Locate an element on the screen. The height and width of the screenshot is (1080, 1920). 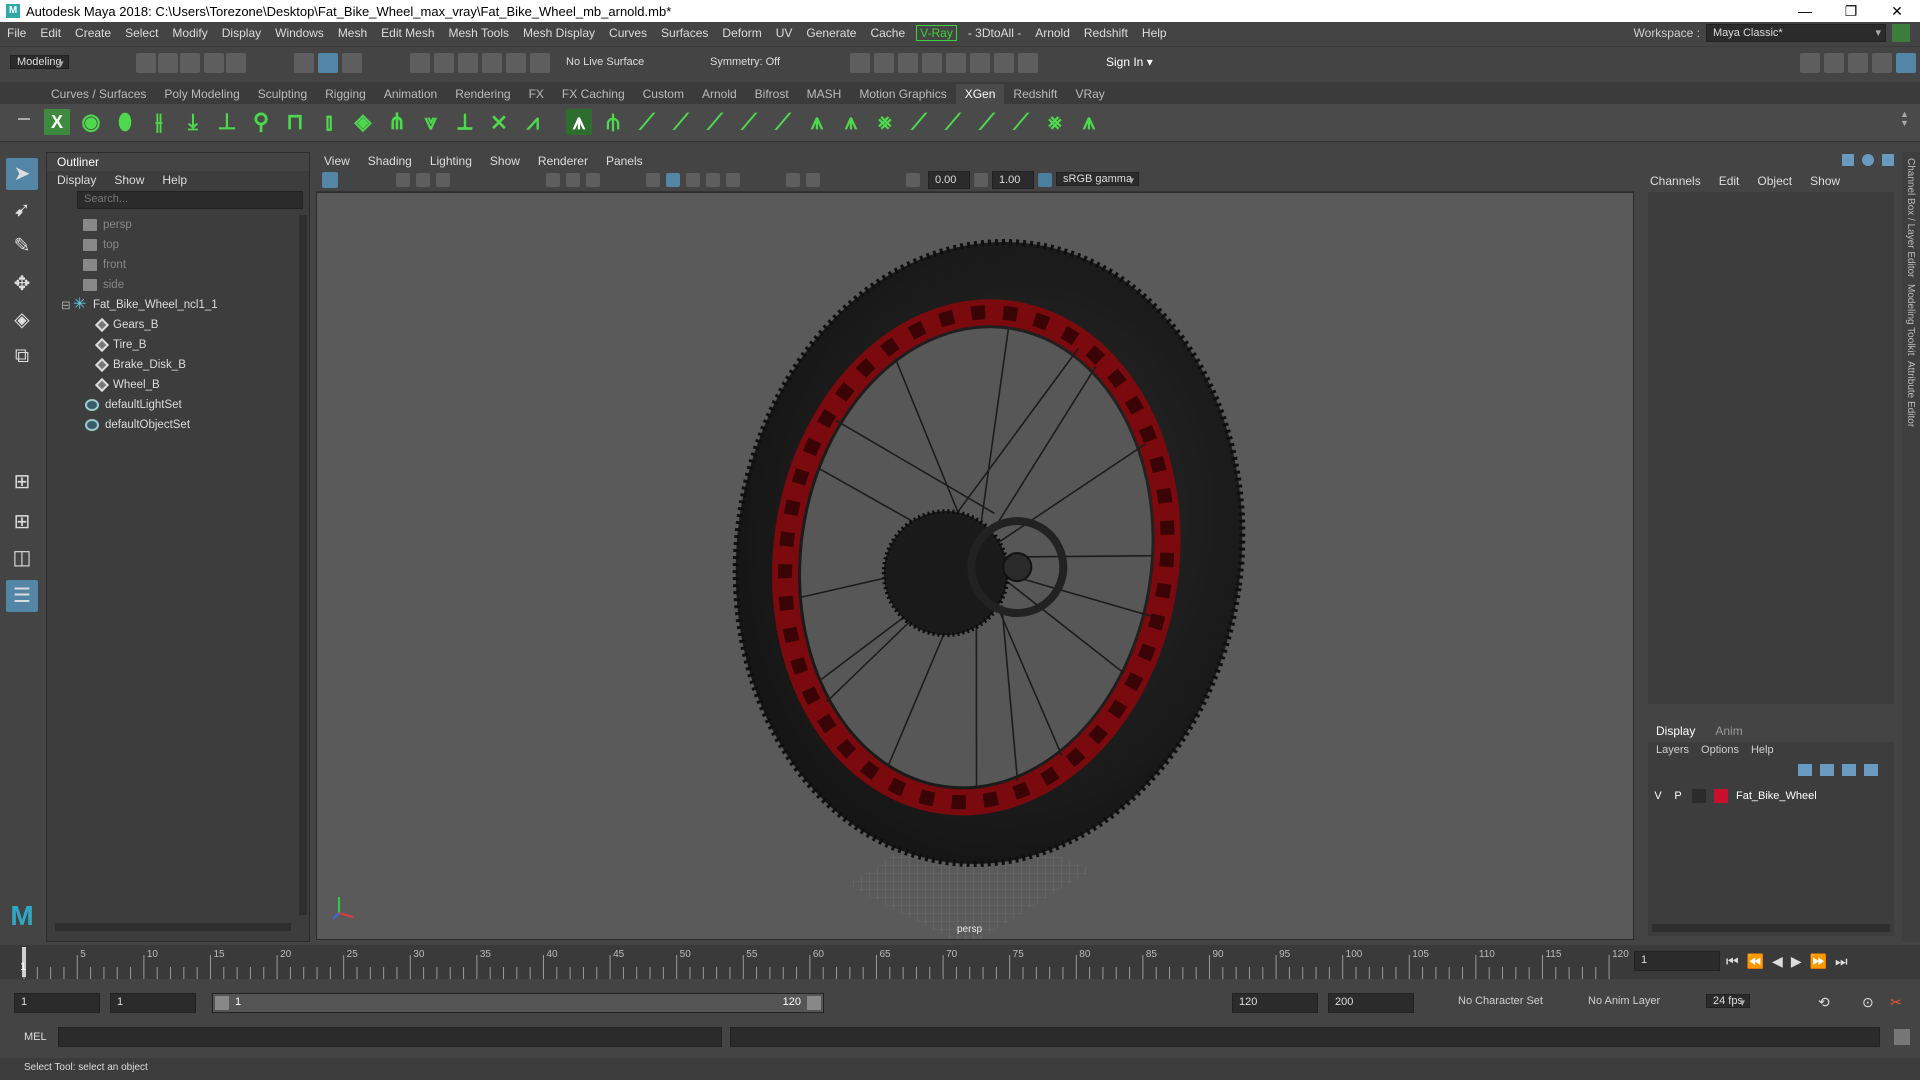
hypershade-icon is located at coordinates (956, 63).